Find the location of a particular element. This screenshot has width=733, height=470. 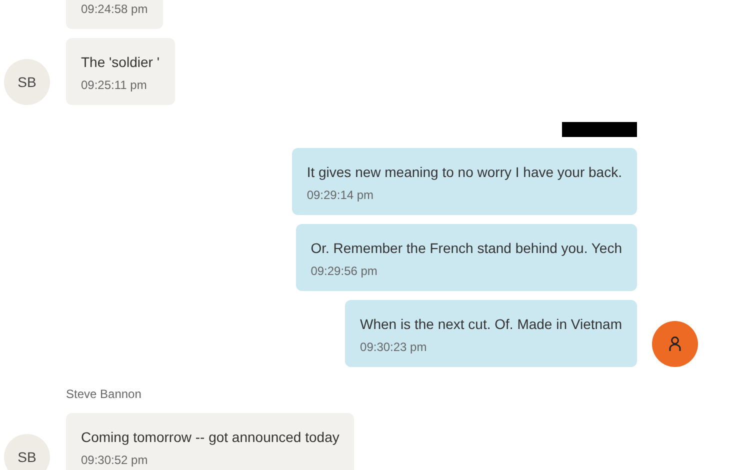

message-time: 09:29:56 pm is located at coordinates (344, 271).